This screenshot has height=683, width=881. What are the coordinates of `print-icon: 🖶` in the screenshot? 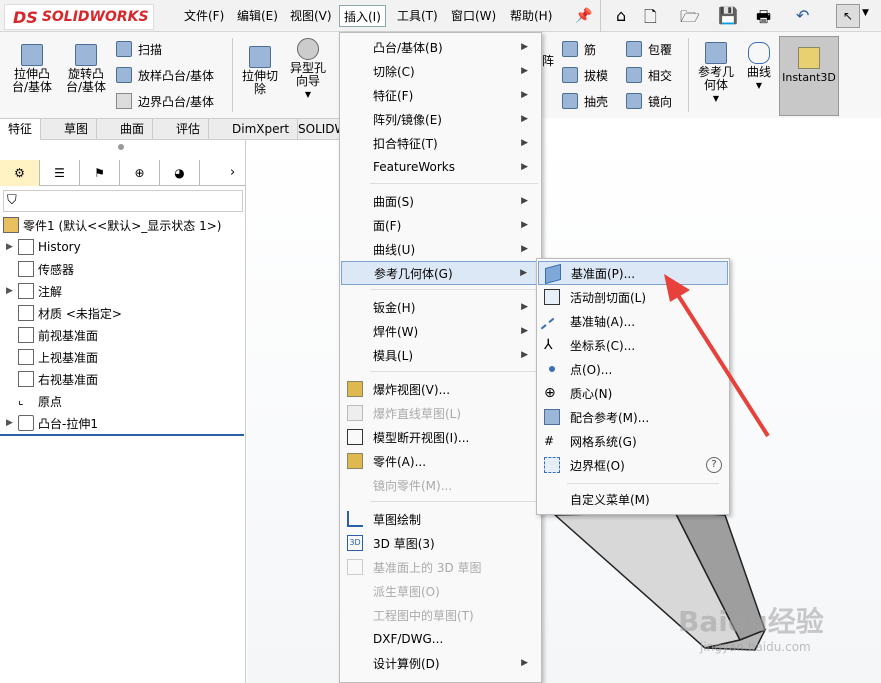 It's located at (763, 19).